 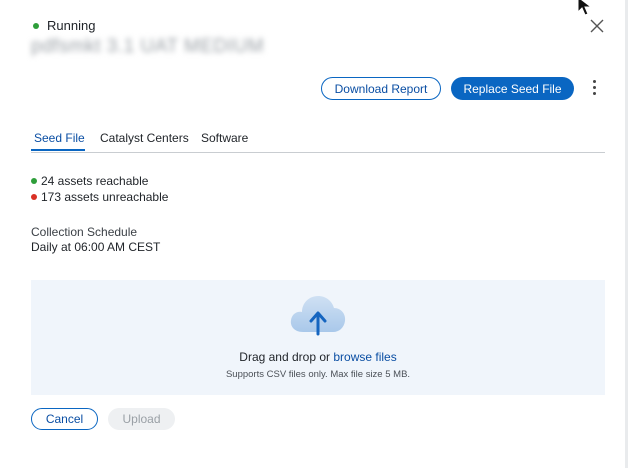 I want to click on tab-seed-file: Seed File, so click(x=59, y=138).